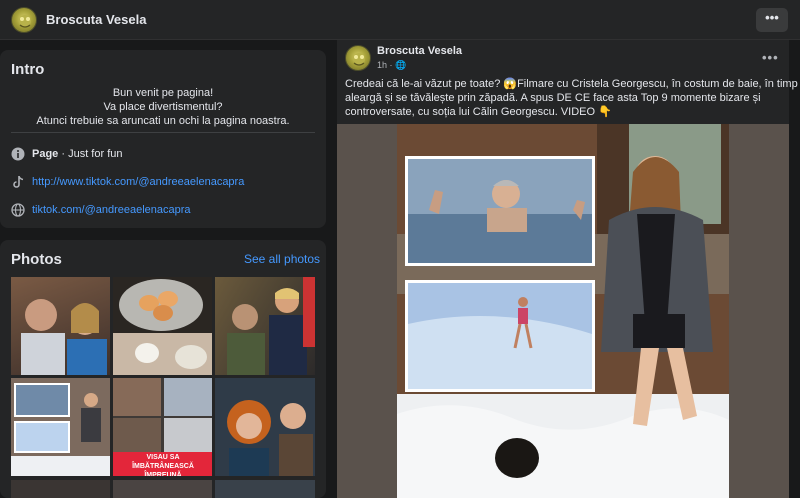 The height and width of the screenshot is (498, 800). I want to click on top-bar: Broscuta Vesela •••, so click(400, 20).